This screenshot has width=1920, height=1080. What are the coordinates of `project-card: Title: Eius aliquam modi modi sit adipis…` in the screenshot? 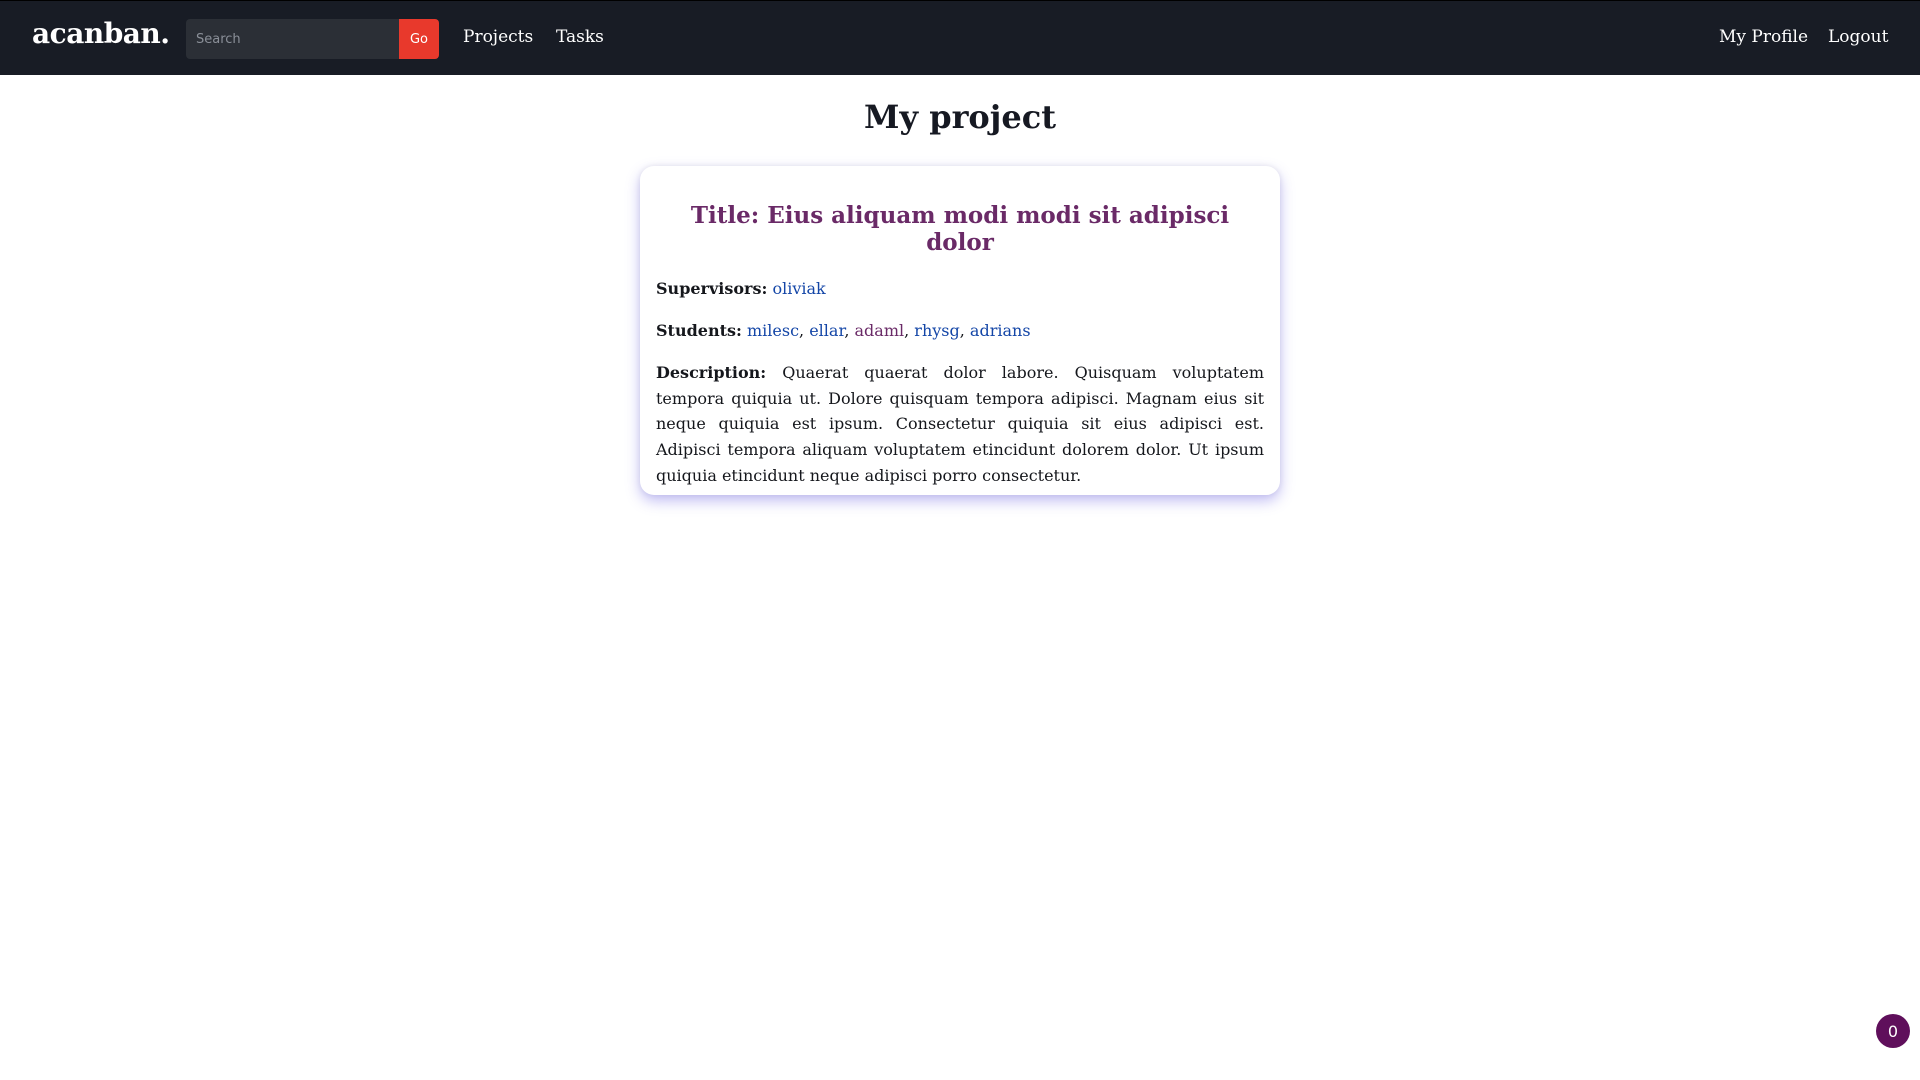 It's located at (960, 330).